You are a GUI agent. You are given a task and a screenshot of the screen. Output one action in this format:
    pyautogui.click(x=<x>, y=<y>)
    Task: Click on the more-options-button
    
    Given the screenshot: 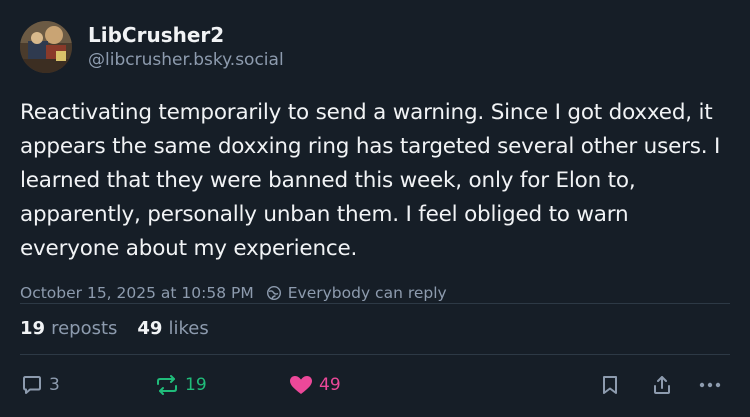 What is the action you would take?
    pyautogui.click(x=710, y=385)
    